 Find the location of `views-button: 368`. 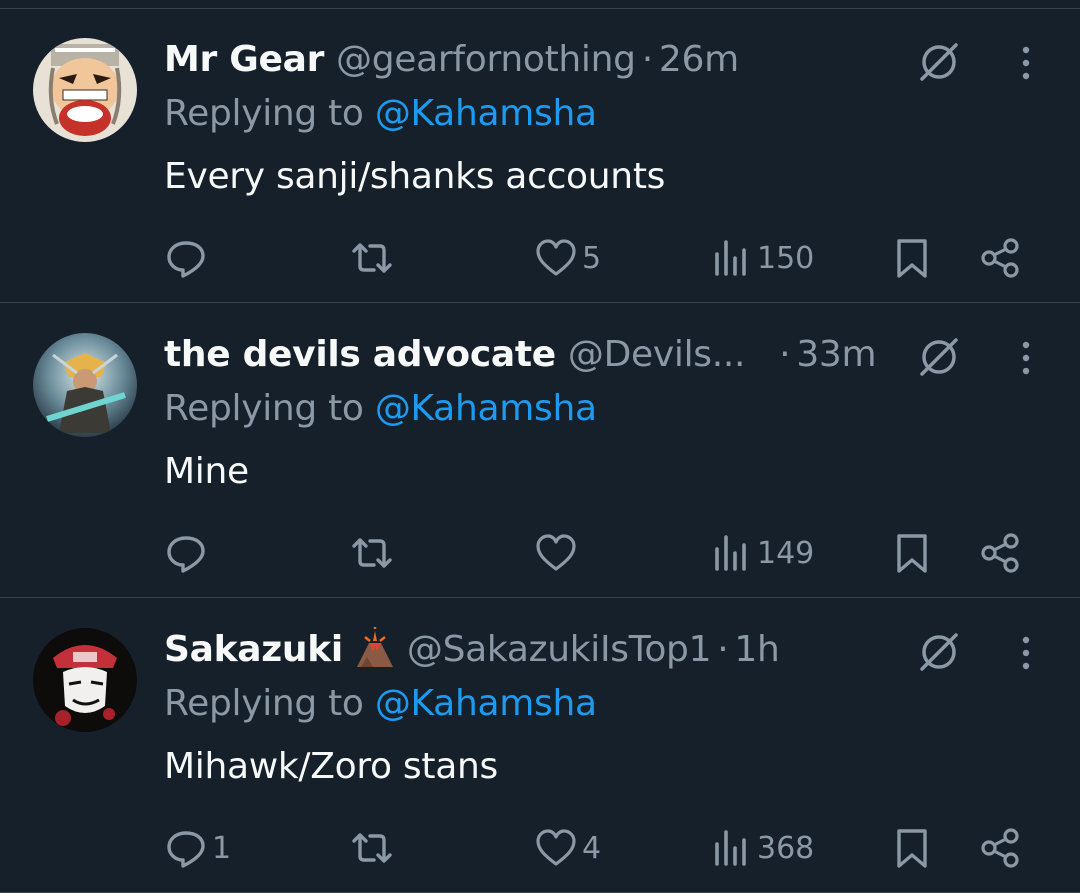

views-button: 368 is located at coordinates (761, 848).